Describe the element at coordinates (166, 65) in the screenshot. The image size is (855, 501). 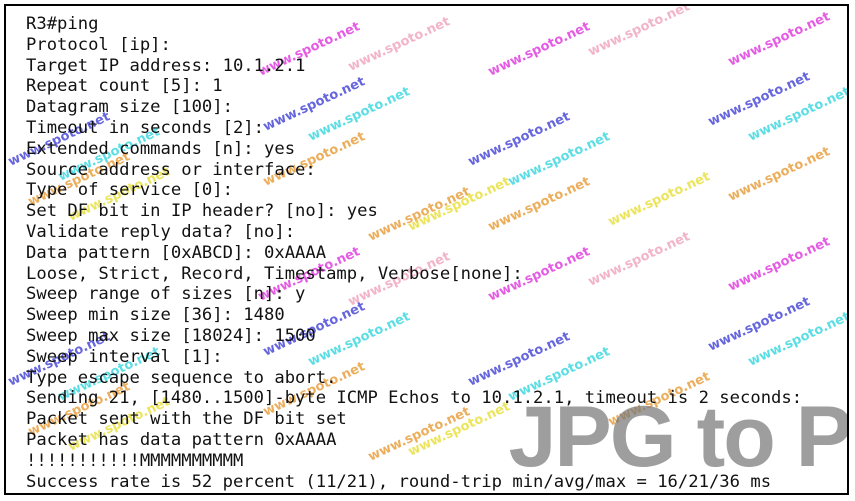
I see `console-line: Target IP address: 10.1.2.1` at that location.